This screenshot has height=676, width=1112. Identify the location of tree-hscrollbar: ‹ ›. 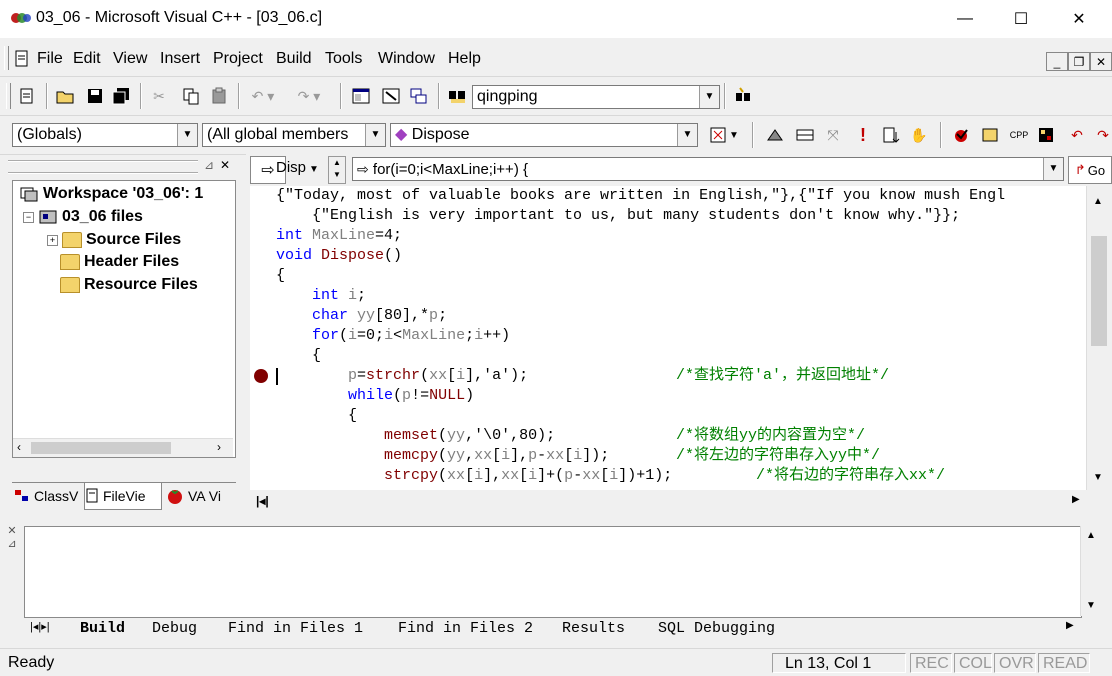
(123, 447).